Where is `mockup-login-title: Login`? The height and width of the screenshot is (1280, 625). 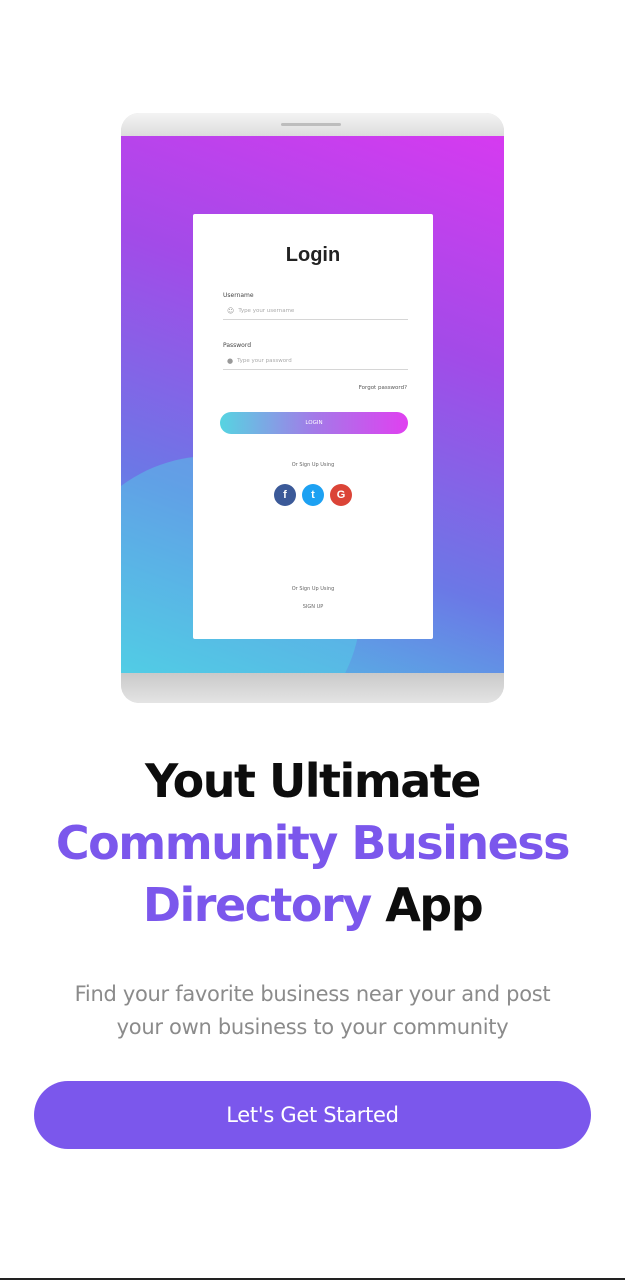 mockup-login-title: Login is located at coordinates (313, 255).